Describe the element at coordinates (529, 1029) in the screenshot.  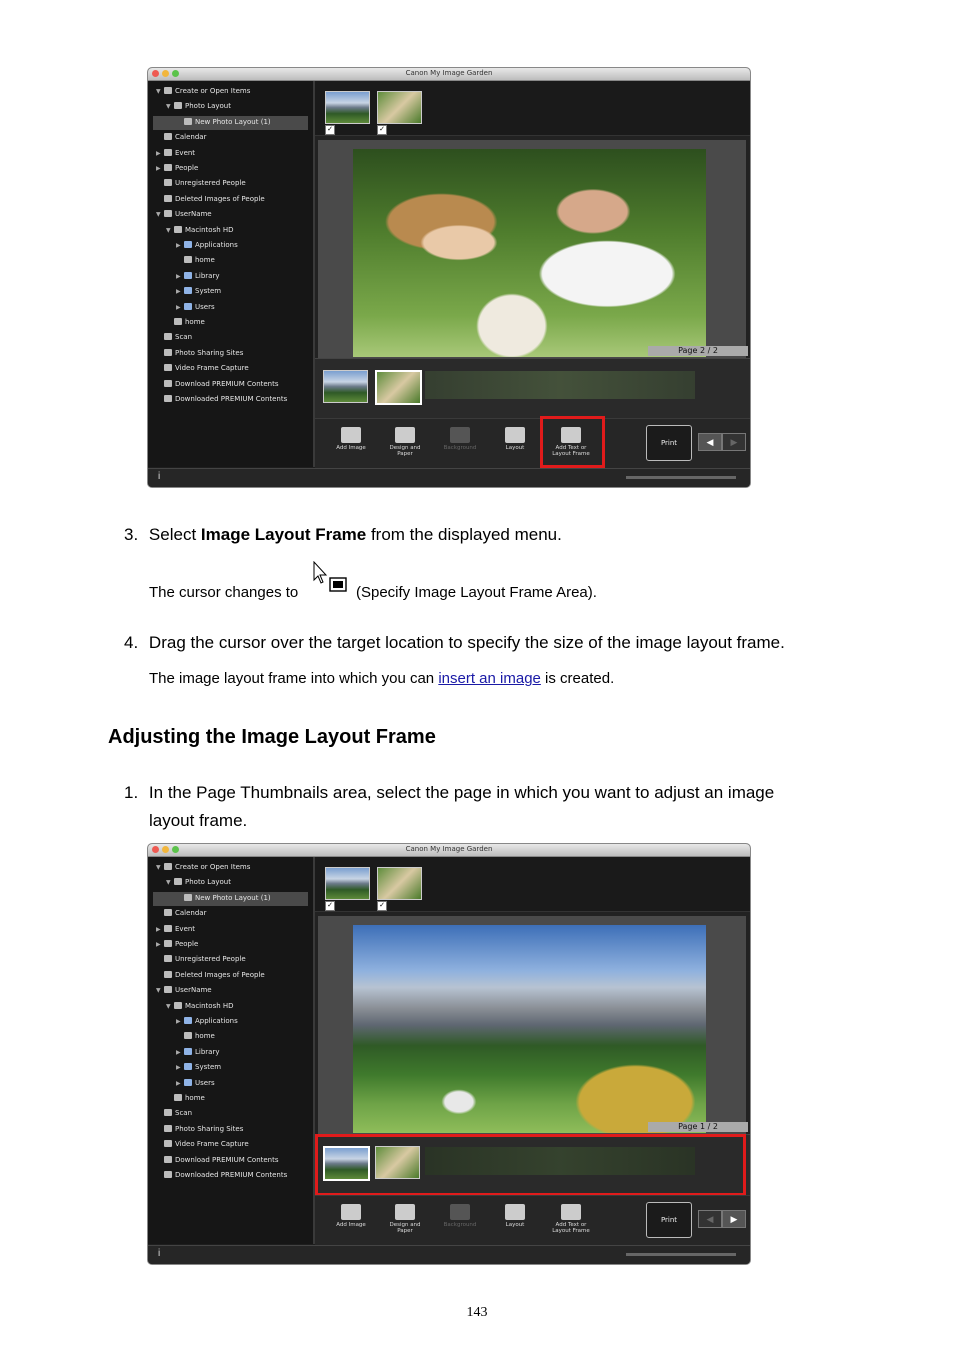
I see `photo-mountain-landscape` at that location.